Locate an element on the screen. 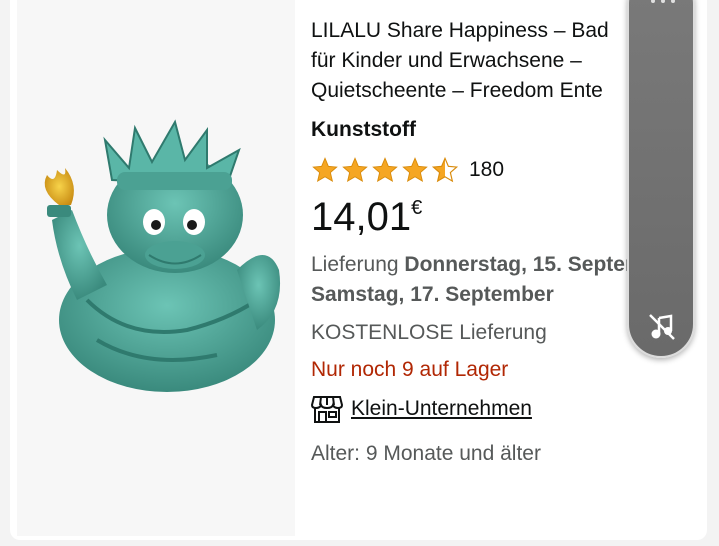 Image resolution: width=719 pixels, height=546 pixels. half-star-icon is located at coordinates (445, 169).